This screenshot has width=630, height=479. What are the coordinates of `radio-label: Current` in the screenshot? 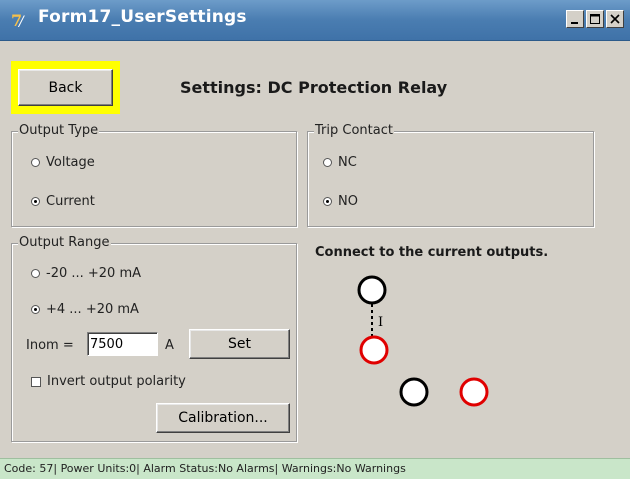 It's located at (70, 201).